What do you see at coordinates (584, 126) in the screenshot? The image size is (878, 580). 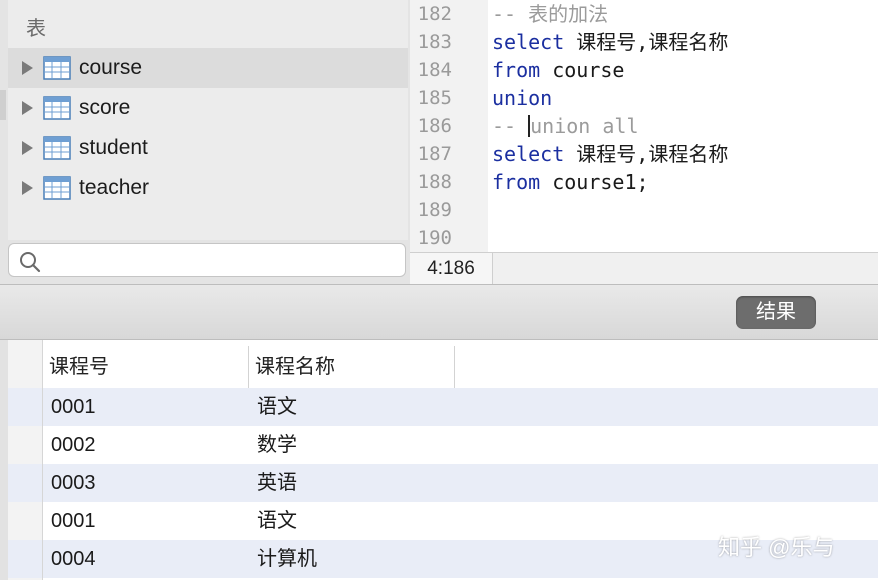 I see `sql-comment: union all` at bounding box center [584, 126].